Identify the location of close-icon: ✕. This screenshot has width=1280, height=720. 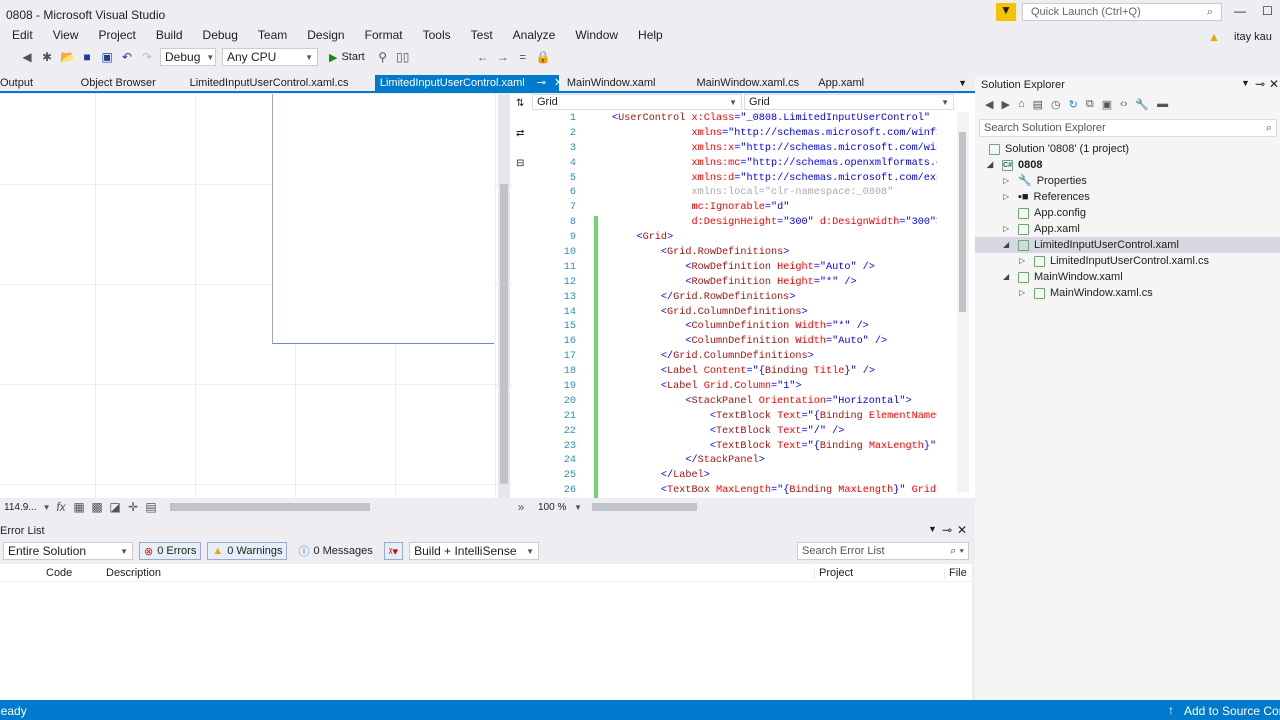
(962, 530).